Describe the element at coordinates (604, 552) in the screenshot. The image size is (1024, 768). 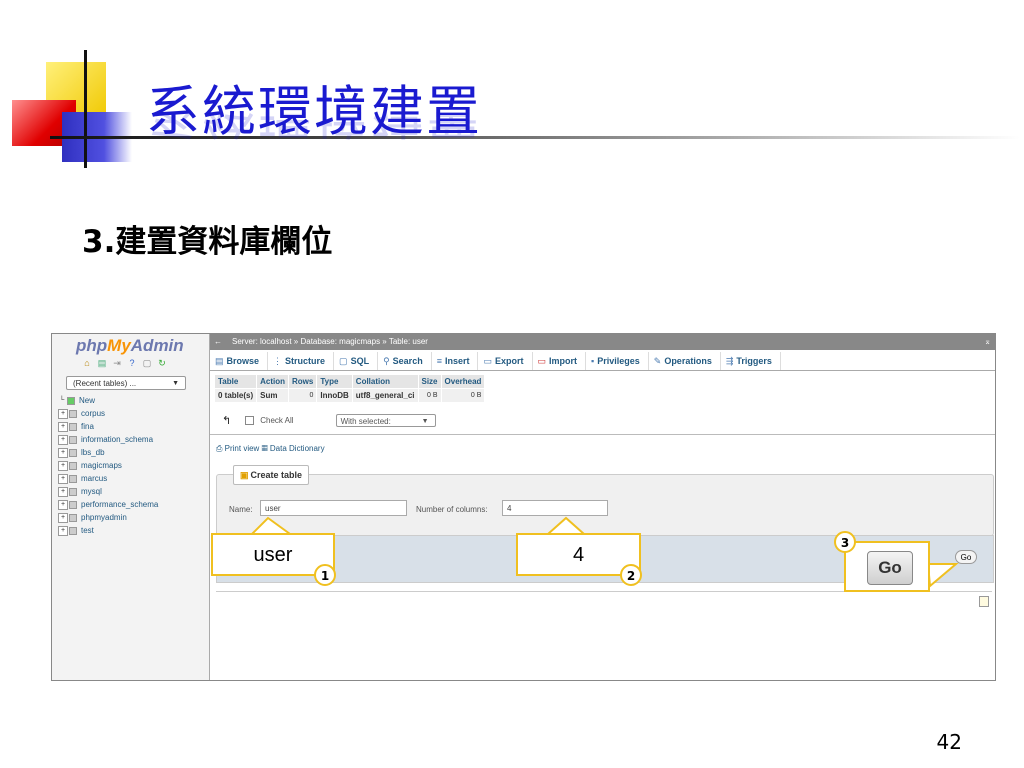
I see `annotation-arrows` at that location.